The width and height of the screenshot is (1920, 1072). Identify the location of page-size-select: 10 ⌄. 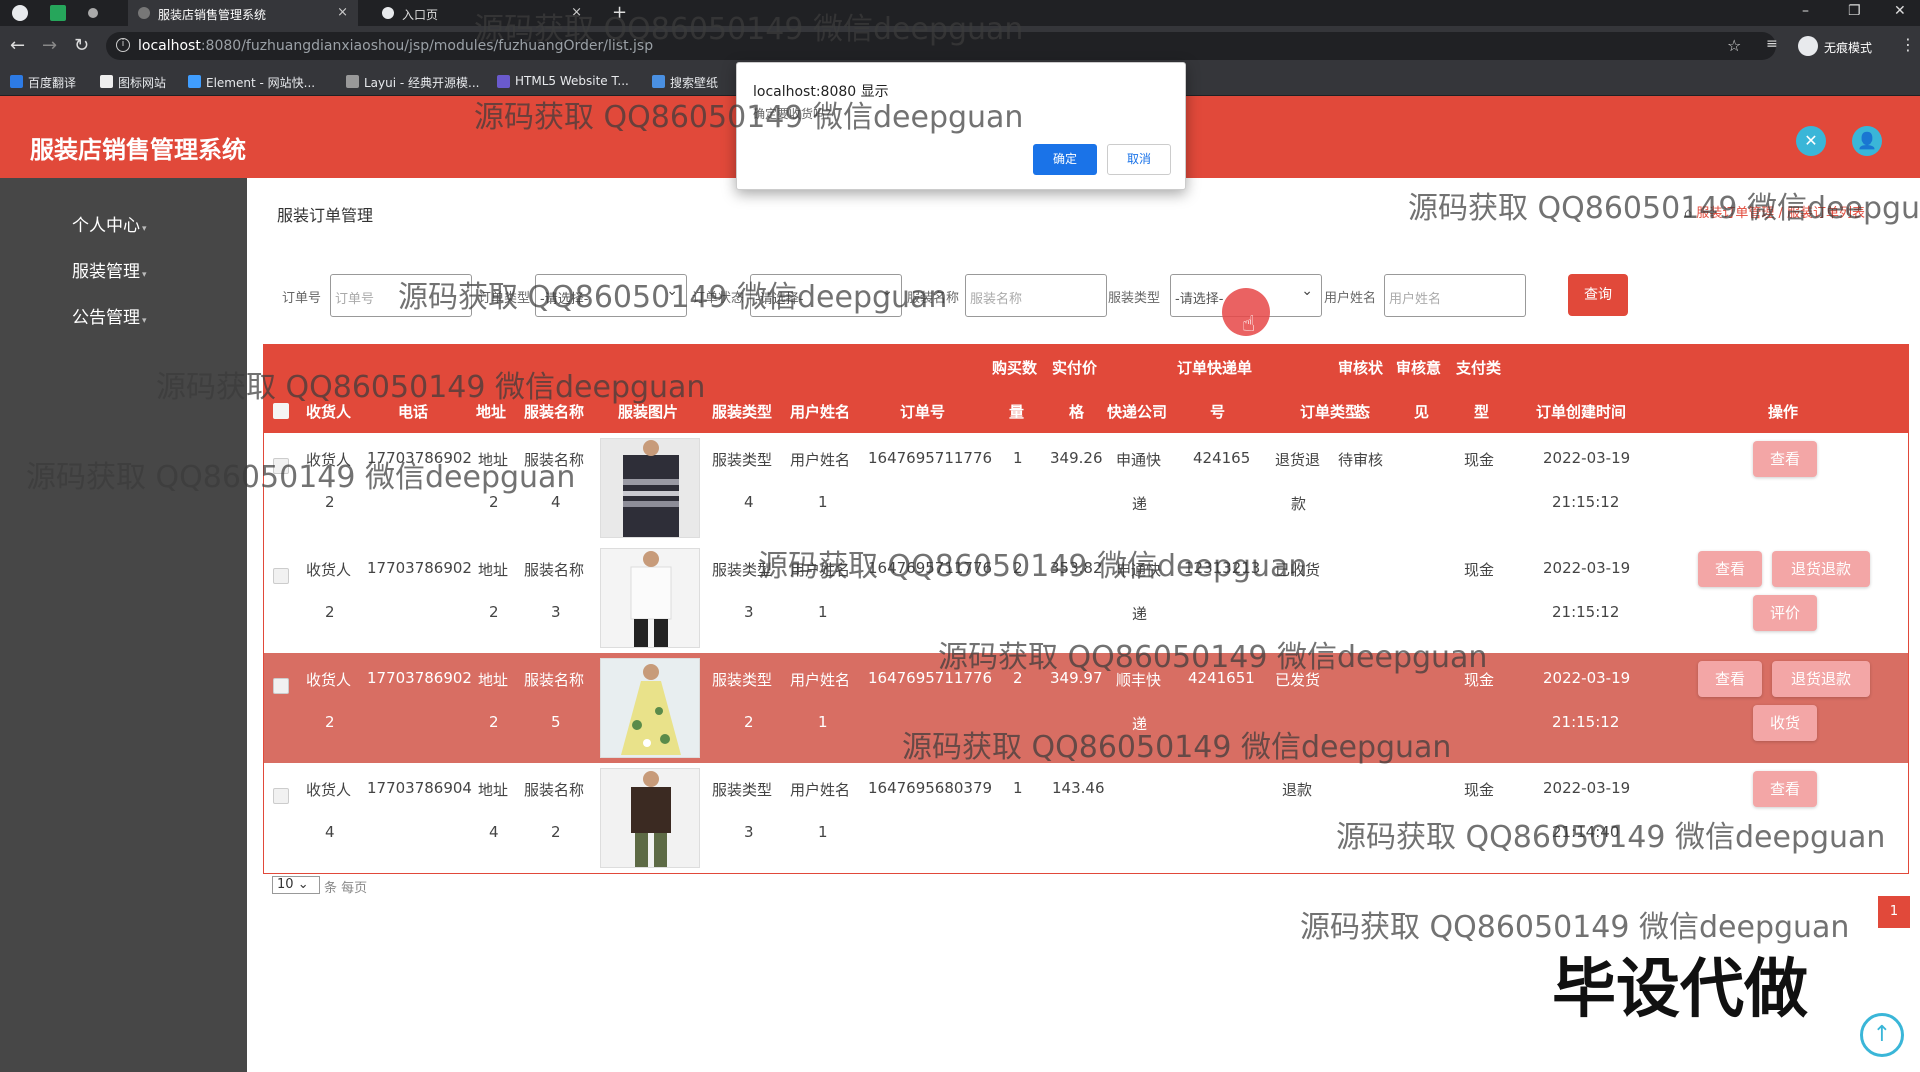
(296, 885).